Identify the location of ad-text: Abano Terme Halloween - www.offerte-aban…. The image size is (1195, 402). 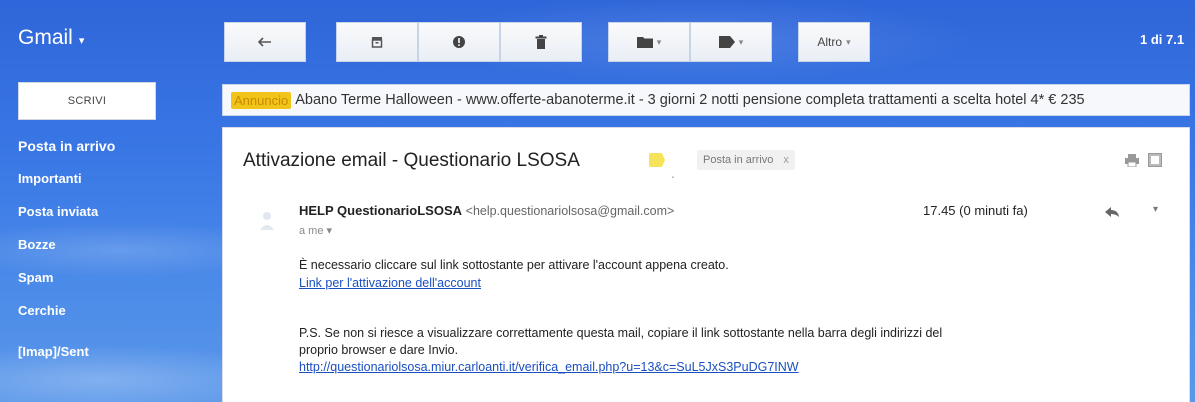
(689, 100).